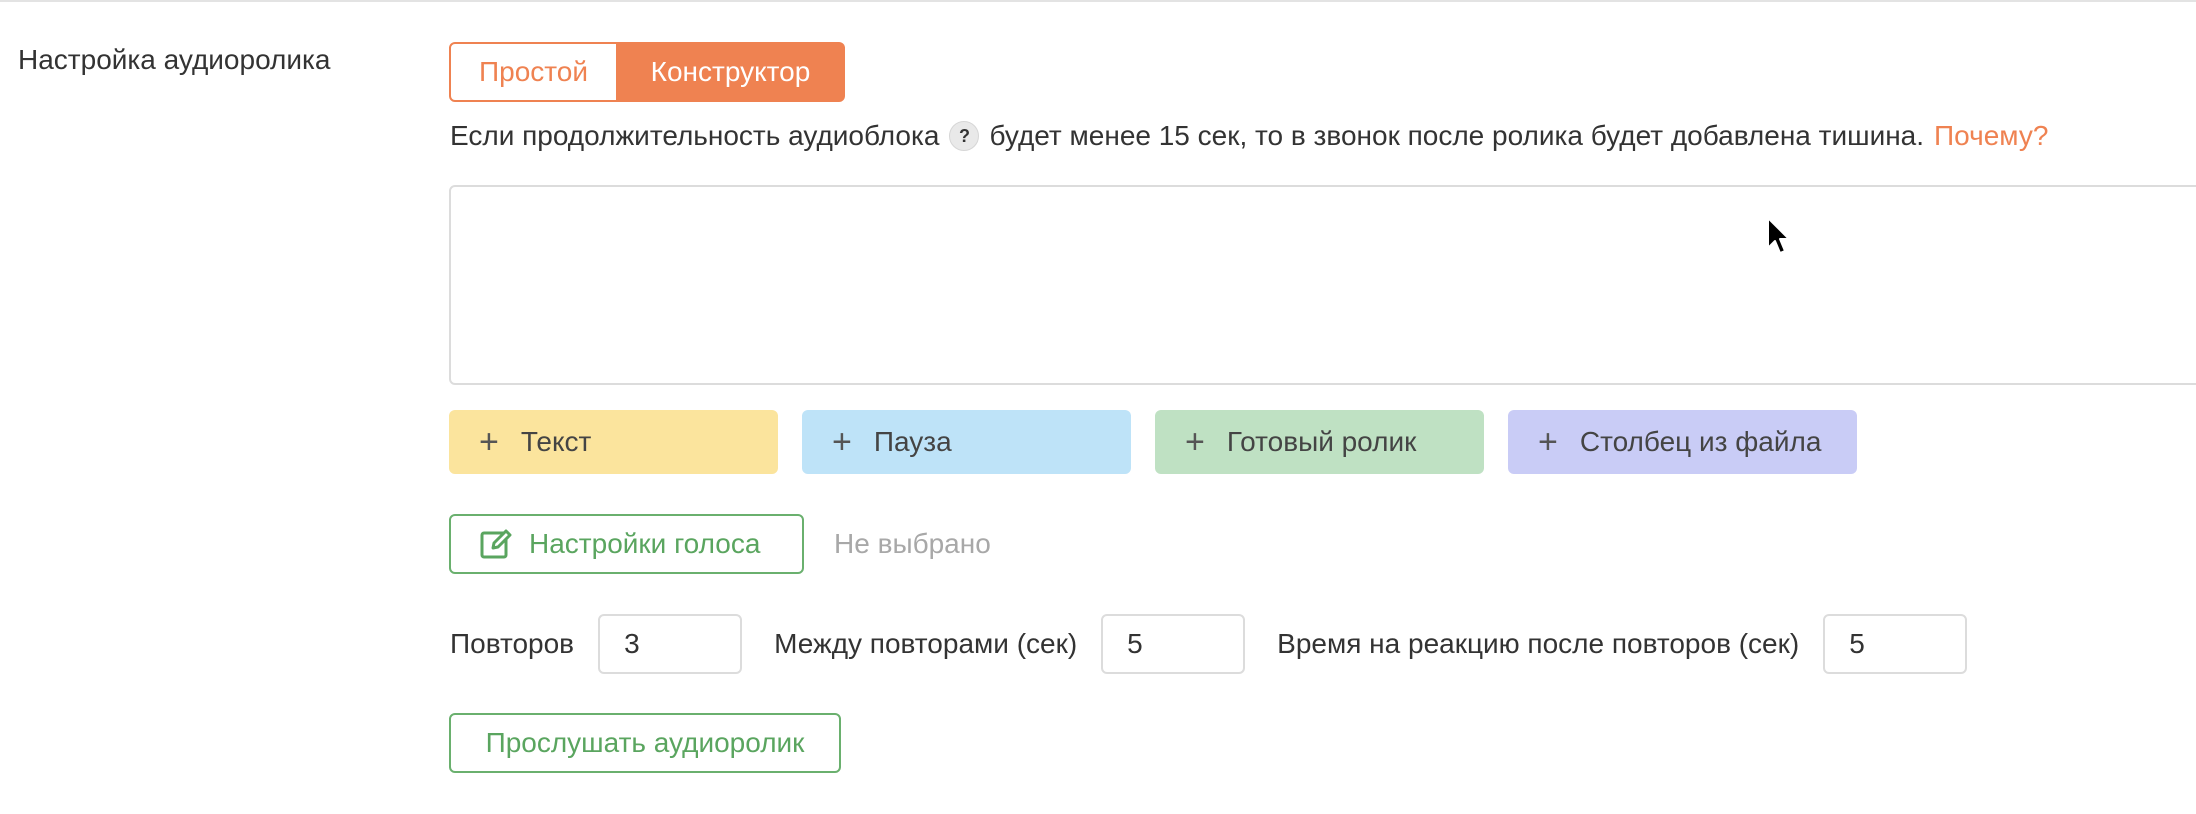  Describe the element at coordinates (533, 72) in the screenshot. I see `mode-simple-button: Простой` at that location.